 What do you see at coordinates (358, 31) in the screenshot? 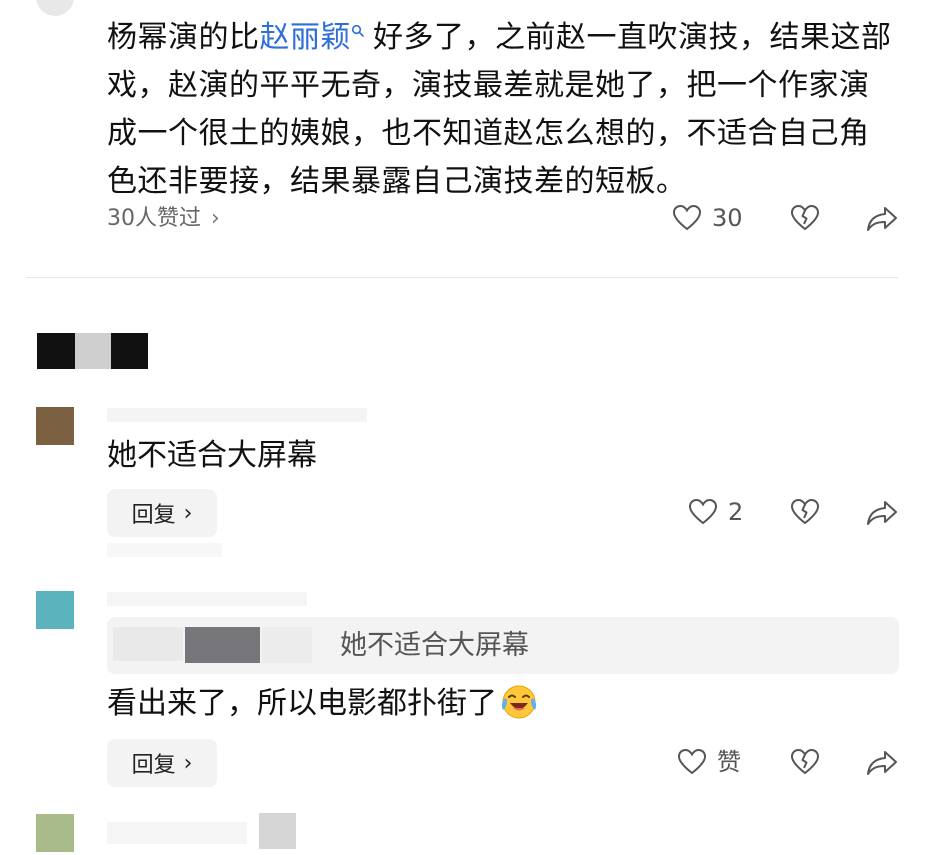
I see `search-icon` at bounding box center [358, 31].